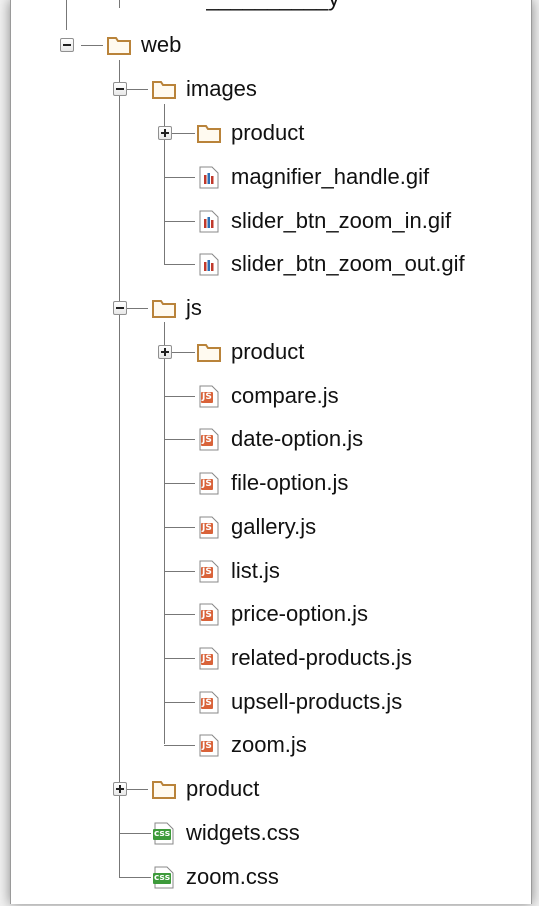 Image resolution: width=539 pixels, height=906 pixels. I want to click on tree-item-label: related-products.js, so click(321, 657).